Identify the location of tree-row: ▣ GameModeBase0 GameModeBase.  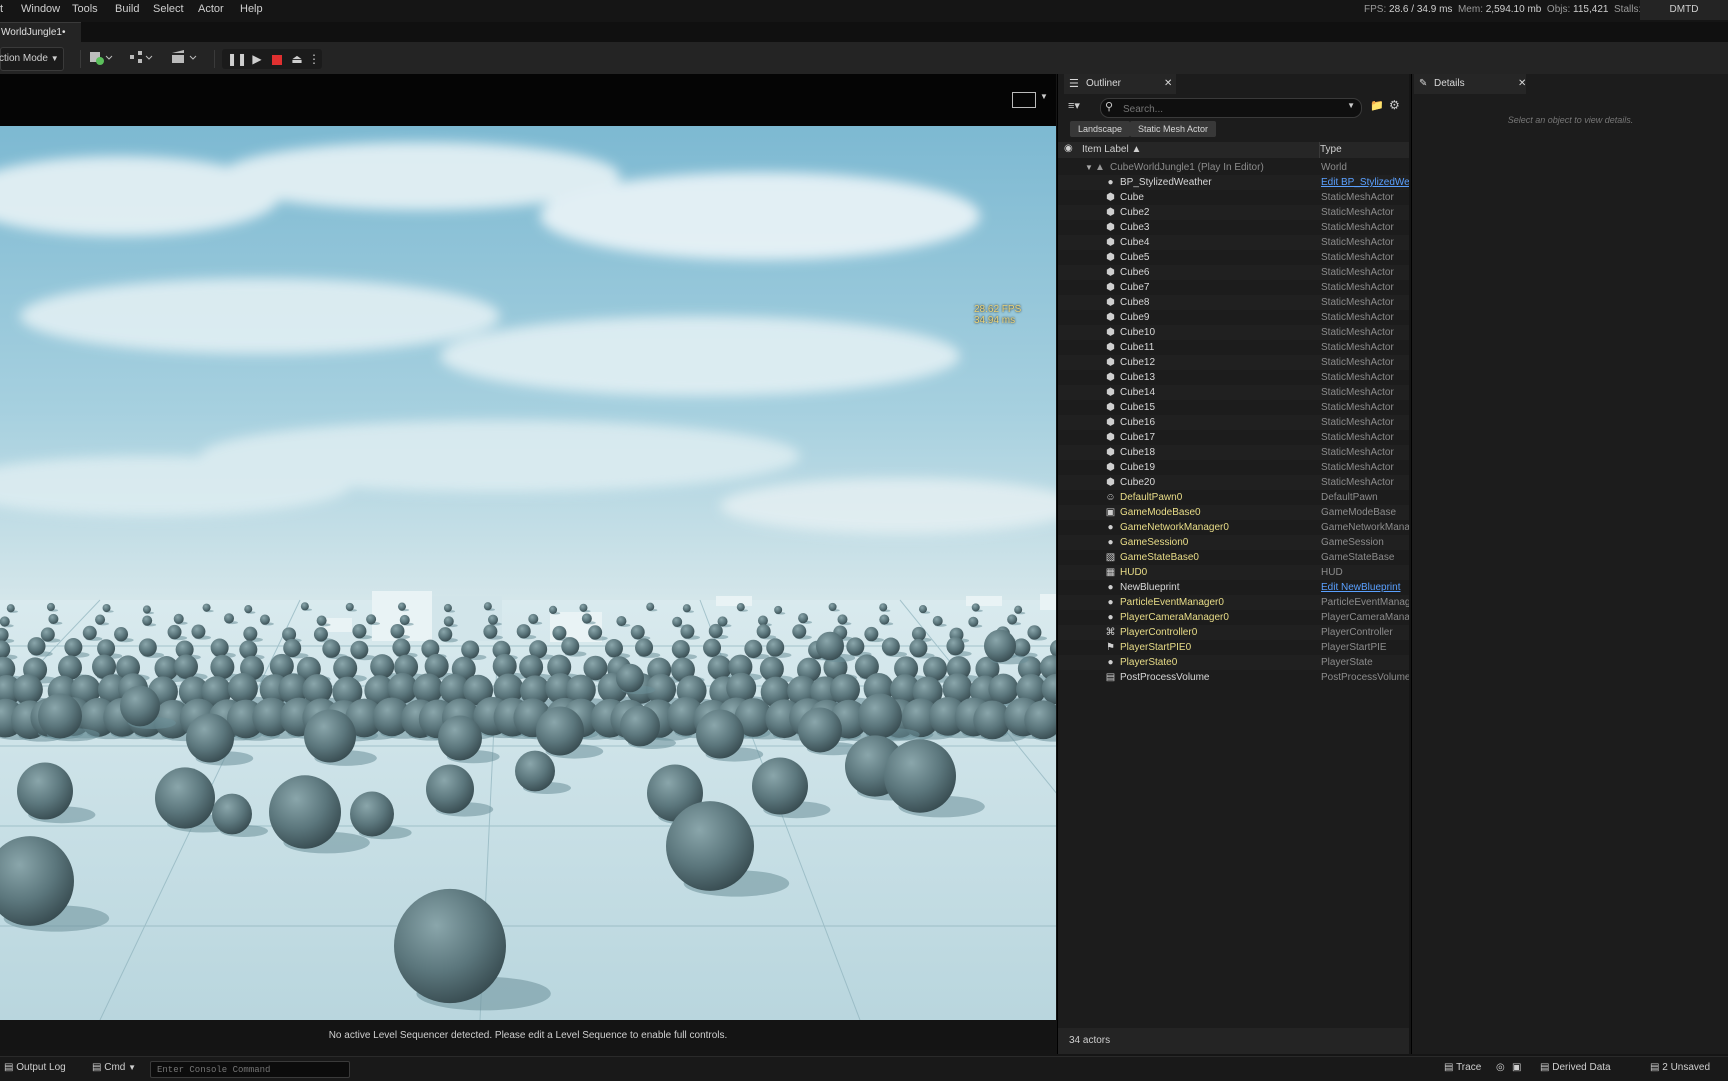
(1233, 512).